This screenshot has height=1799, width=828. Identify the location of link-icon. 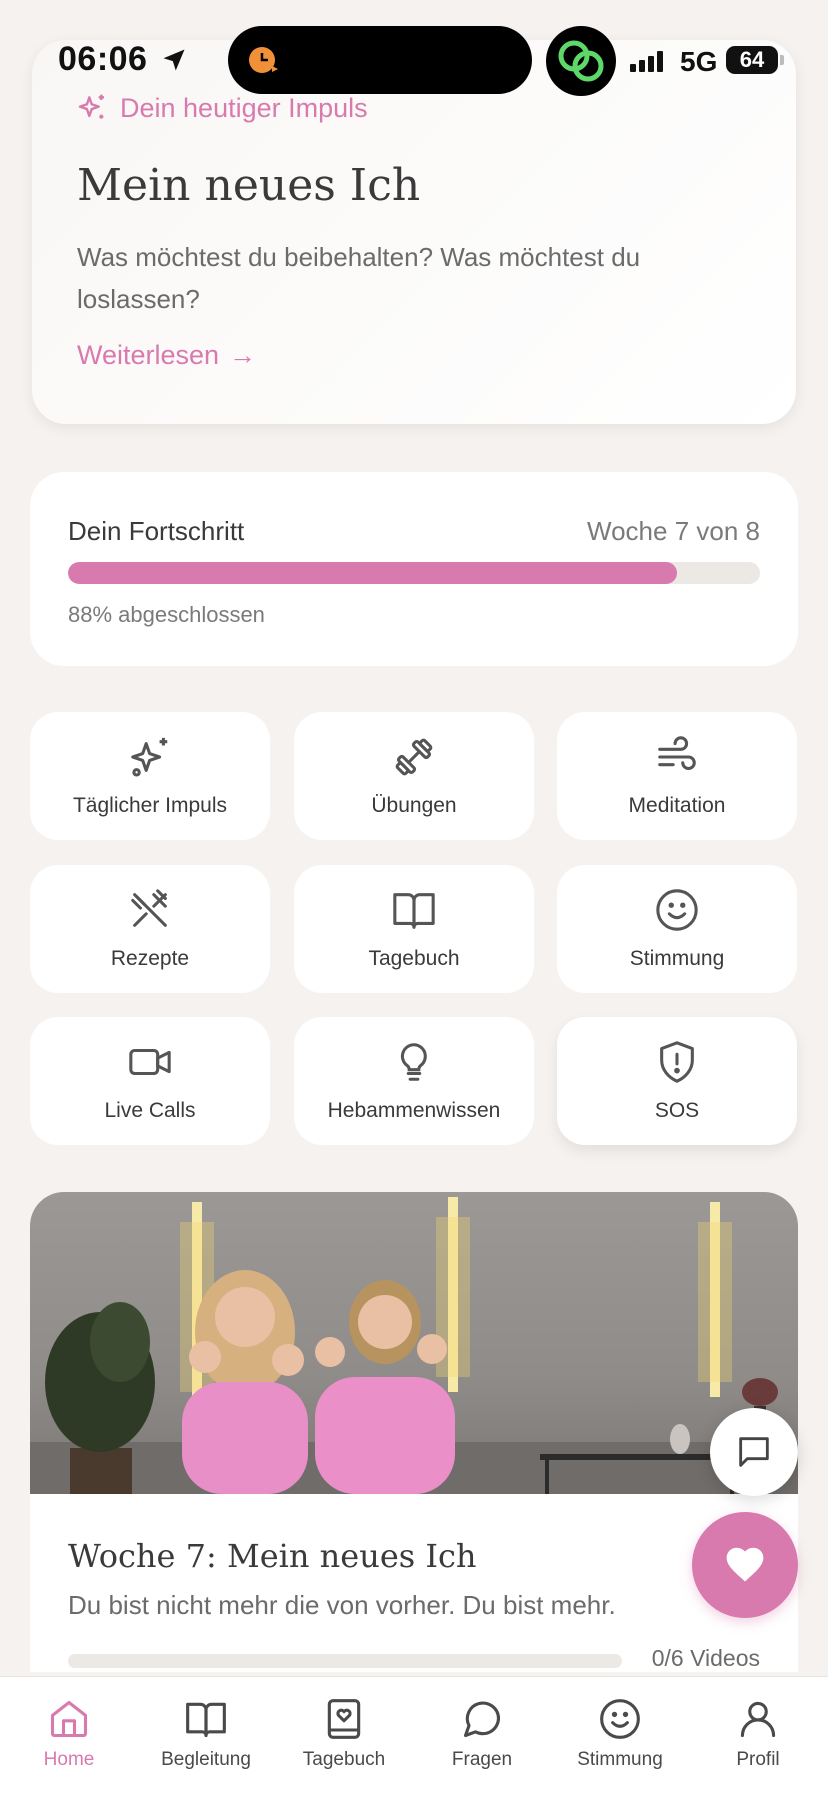
(581, 61).